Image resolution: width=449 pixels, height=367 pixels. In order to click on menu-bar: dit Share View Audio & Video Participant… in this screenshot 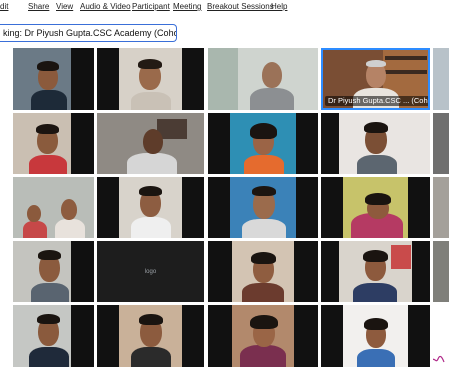, I will do `click(224, 8)`.